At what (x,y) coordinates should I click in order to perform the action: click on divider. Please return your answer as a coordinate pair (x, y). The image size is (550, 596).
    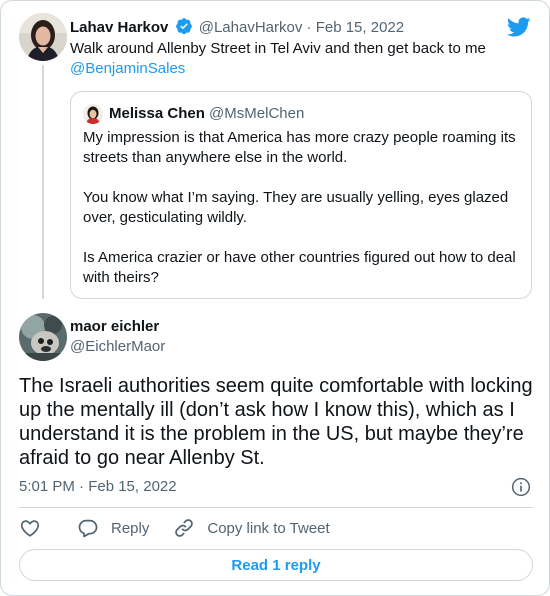
    Looking at the image, I should click on (276, 507).